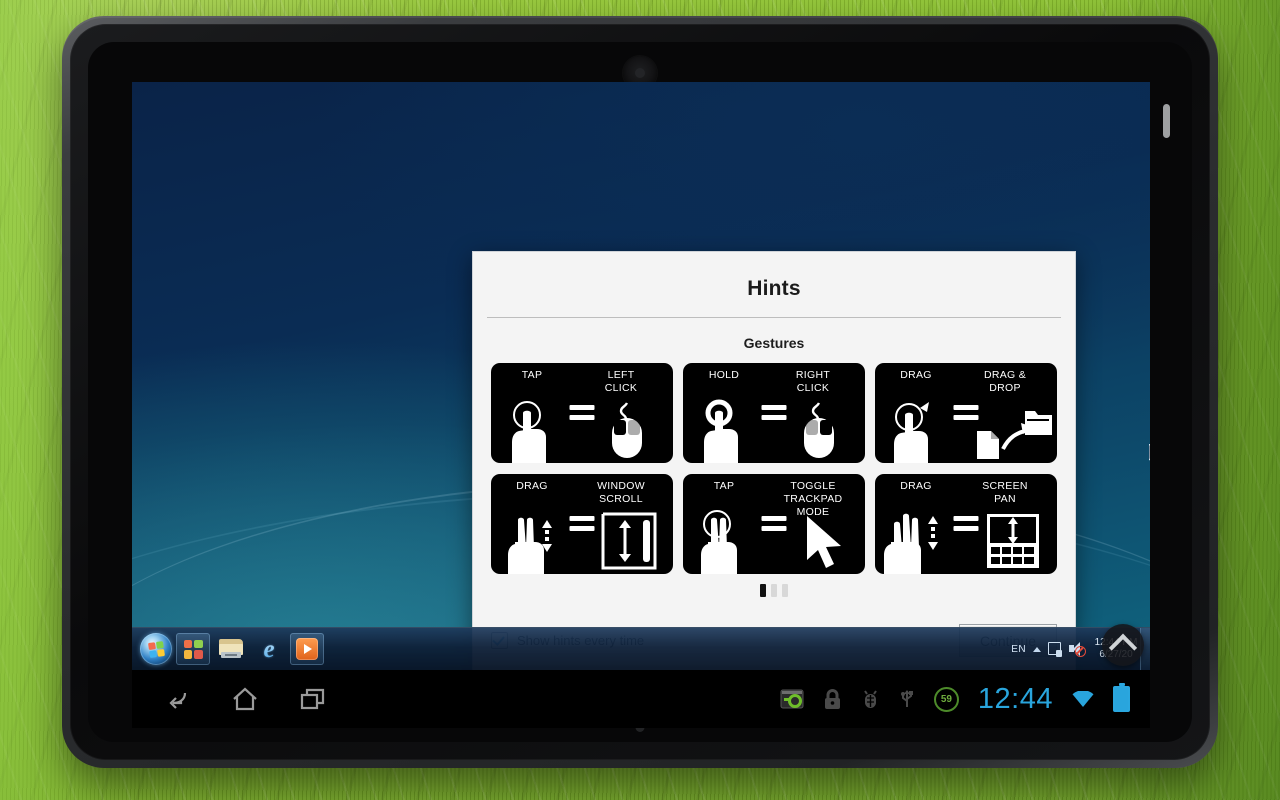 The image size is (1280, 800). What do you see at coordinates (965, 699) in the screenshot?
I see `android-status-icons: 59 12:44` at bounding box center [965, 699].